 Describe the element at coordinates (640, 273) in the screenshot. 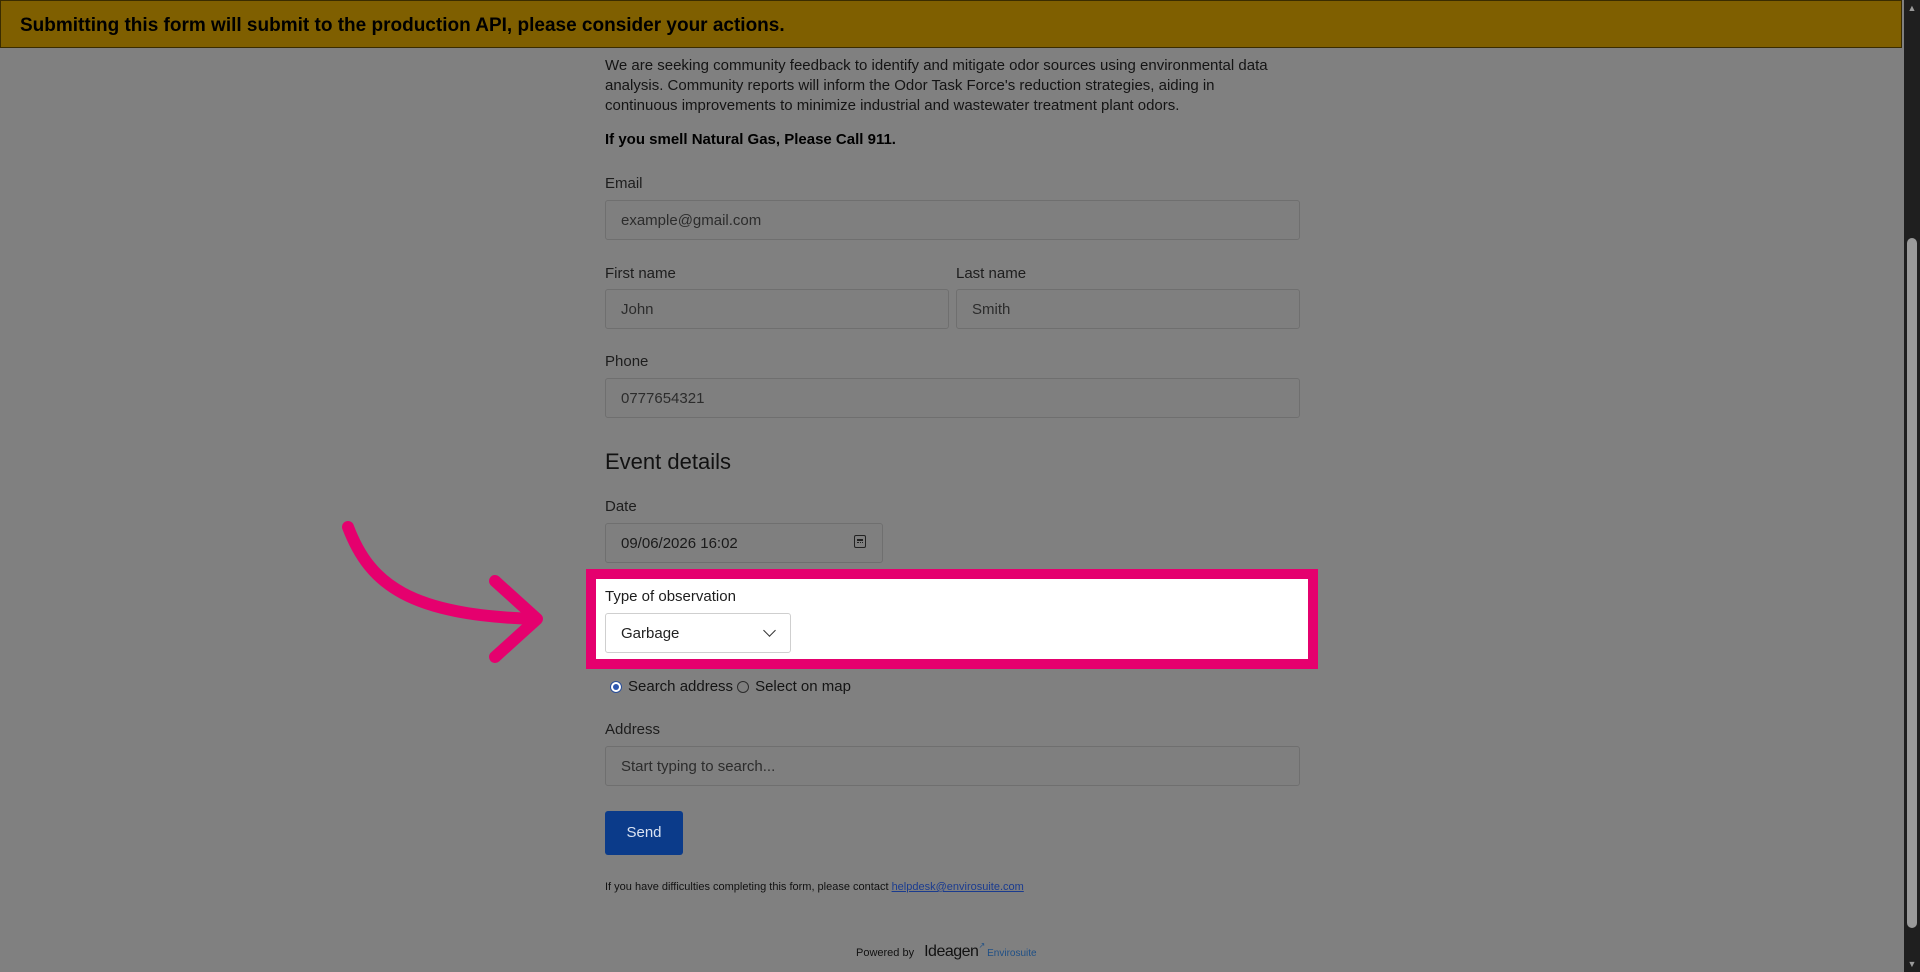

I see `first-name-label: First name` at that location.